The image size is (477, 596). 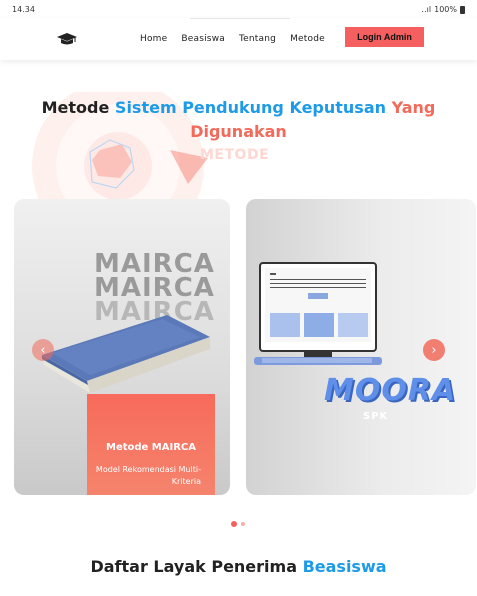 I want to click on hero-title-part1: Metode, so click(x=75, y=107).